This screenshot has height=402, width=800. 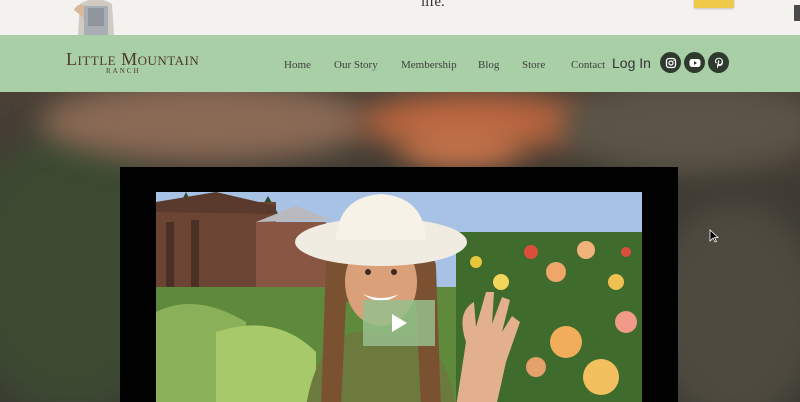 What do you see at coordinates (694, 62) in the screenshot?
I see `youtube-icon` at bounding box center [694, 62].